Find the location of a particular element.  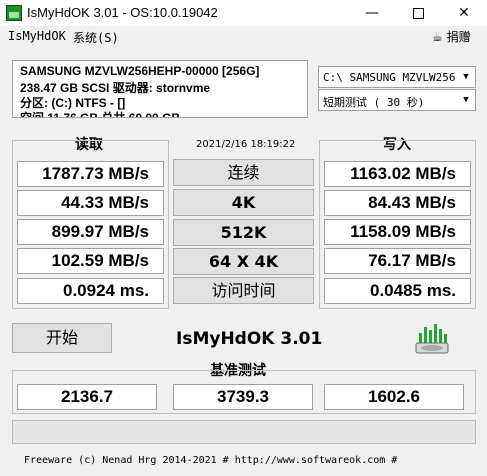

512k-test-button: 512K is located at coordinates (243, 232).